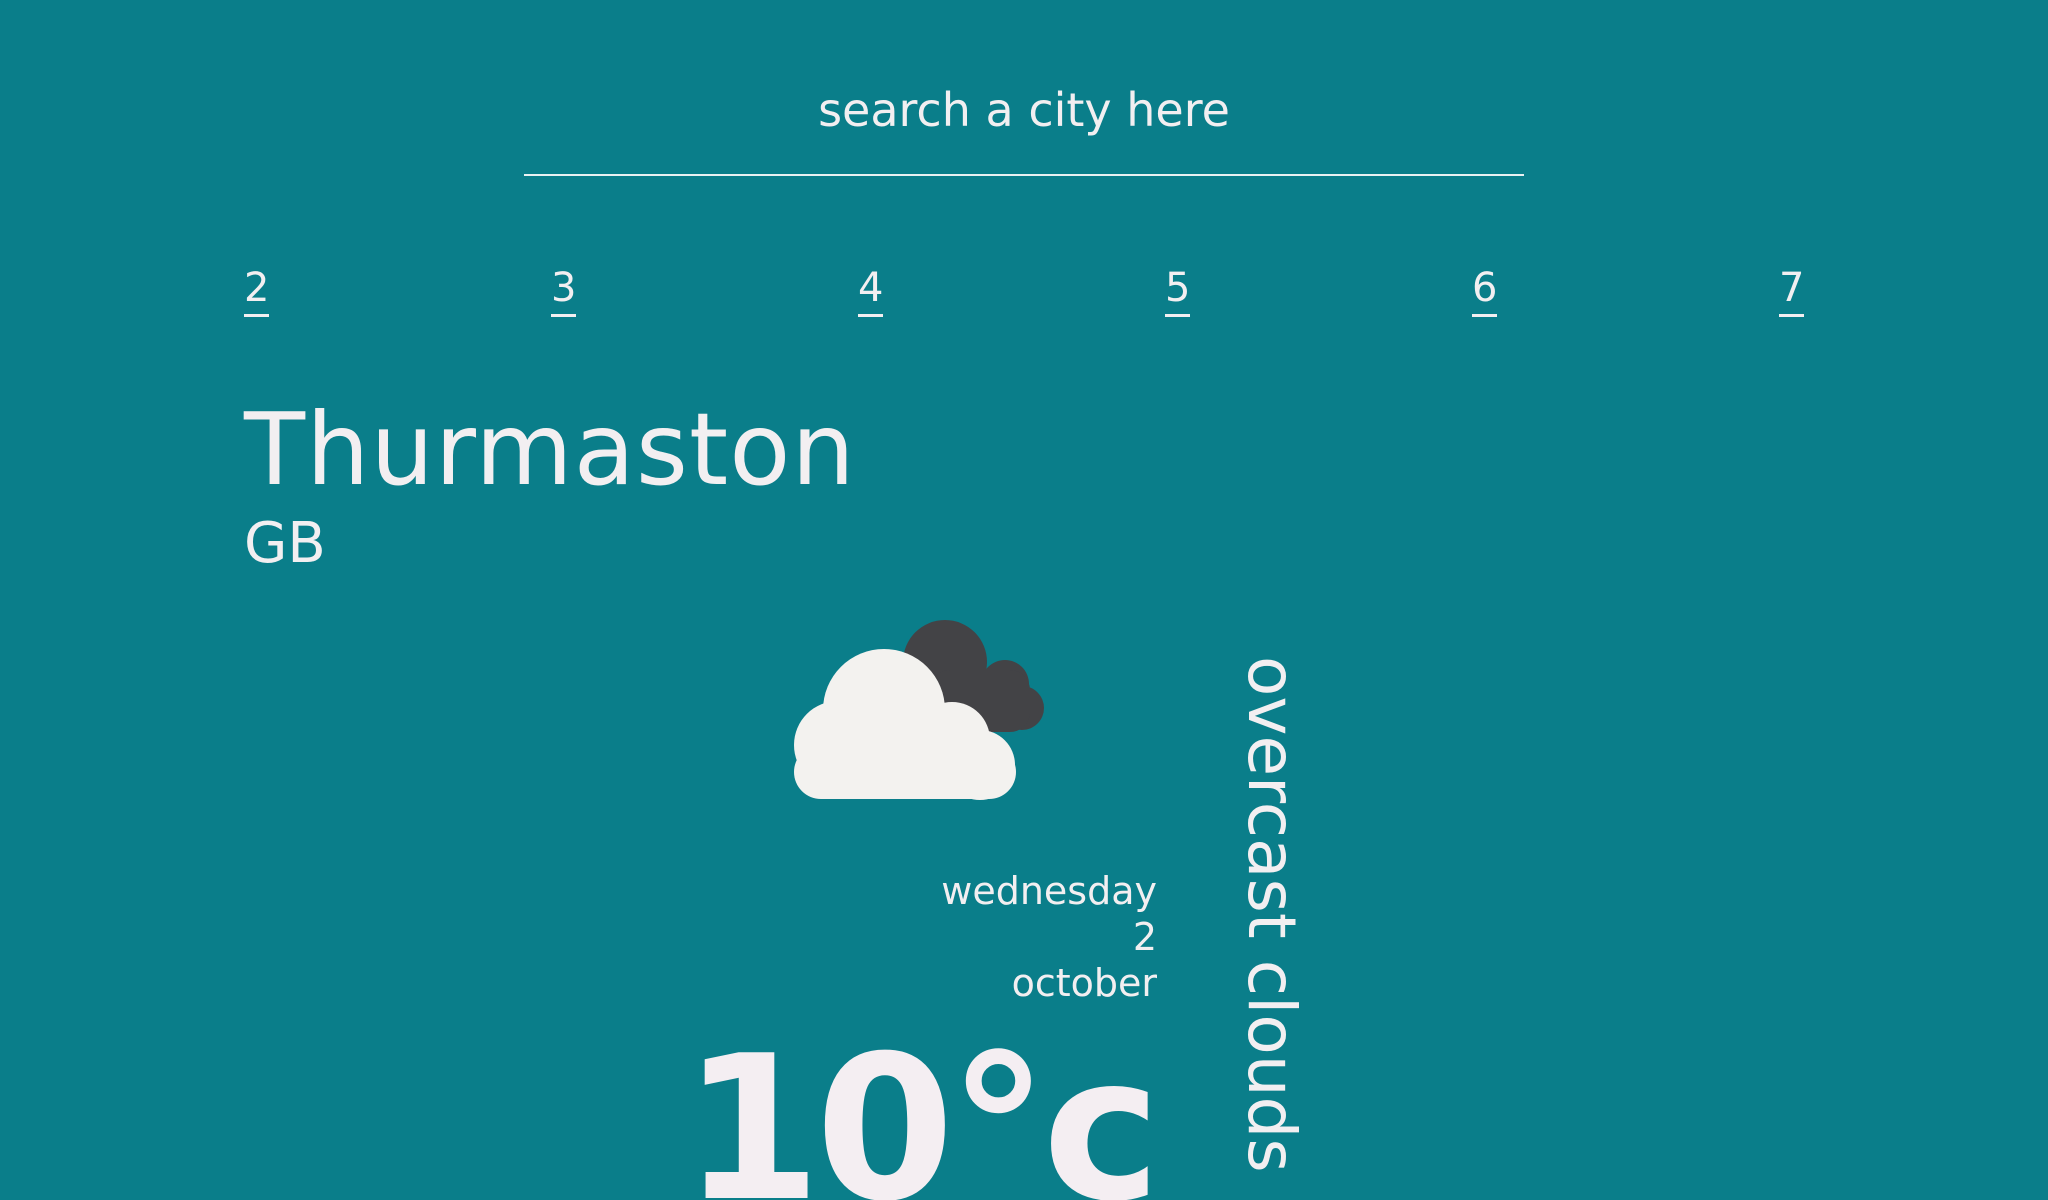 Image resolution: width=2048 pixels, height=1200 pixels. I want to click on day-tab-7: 7, so click(1809, 292).